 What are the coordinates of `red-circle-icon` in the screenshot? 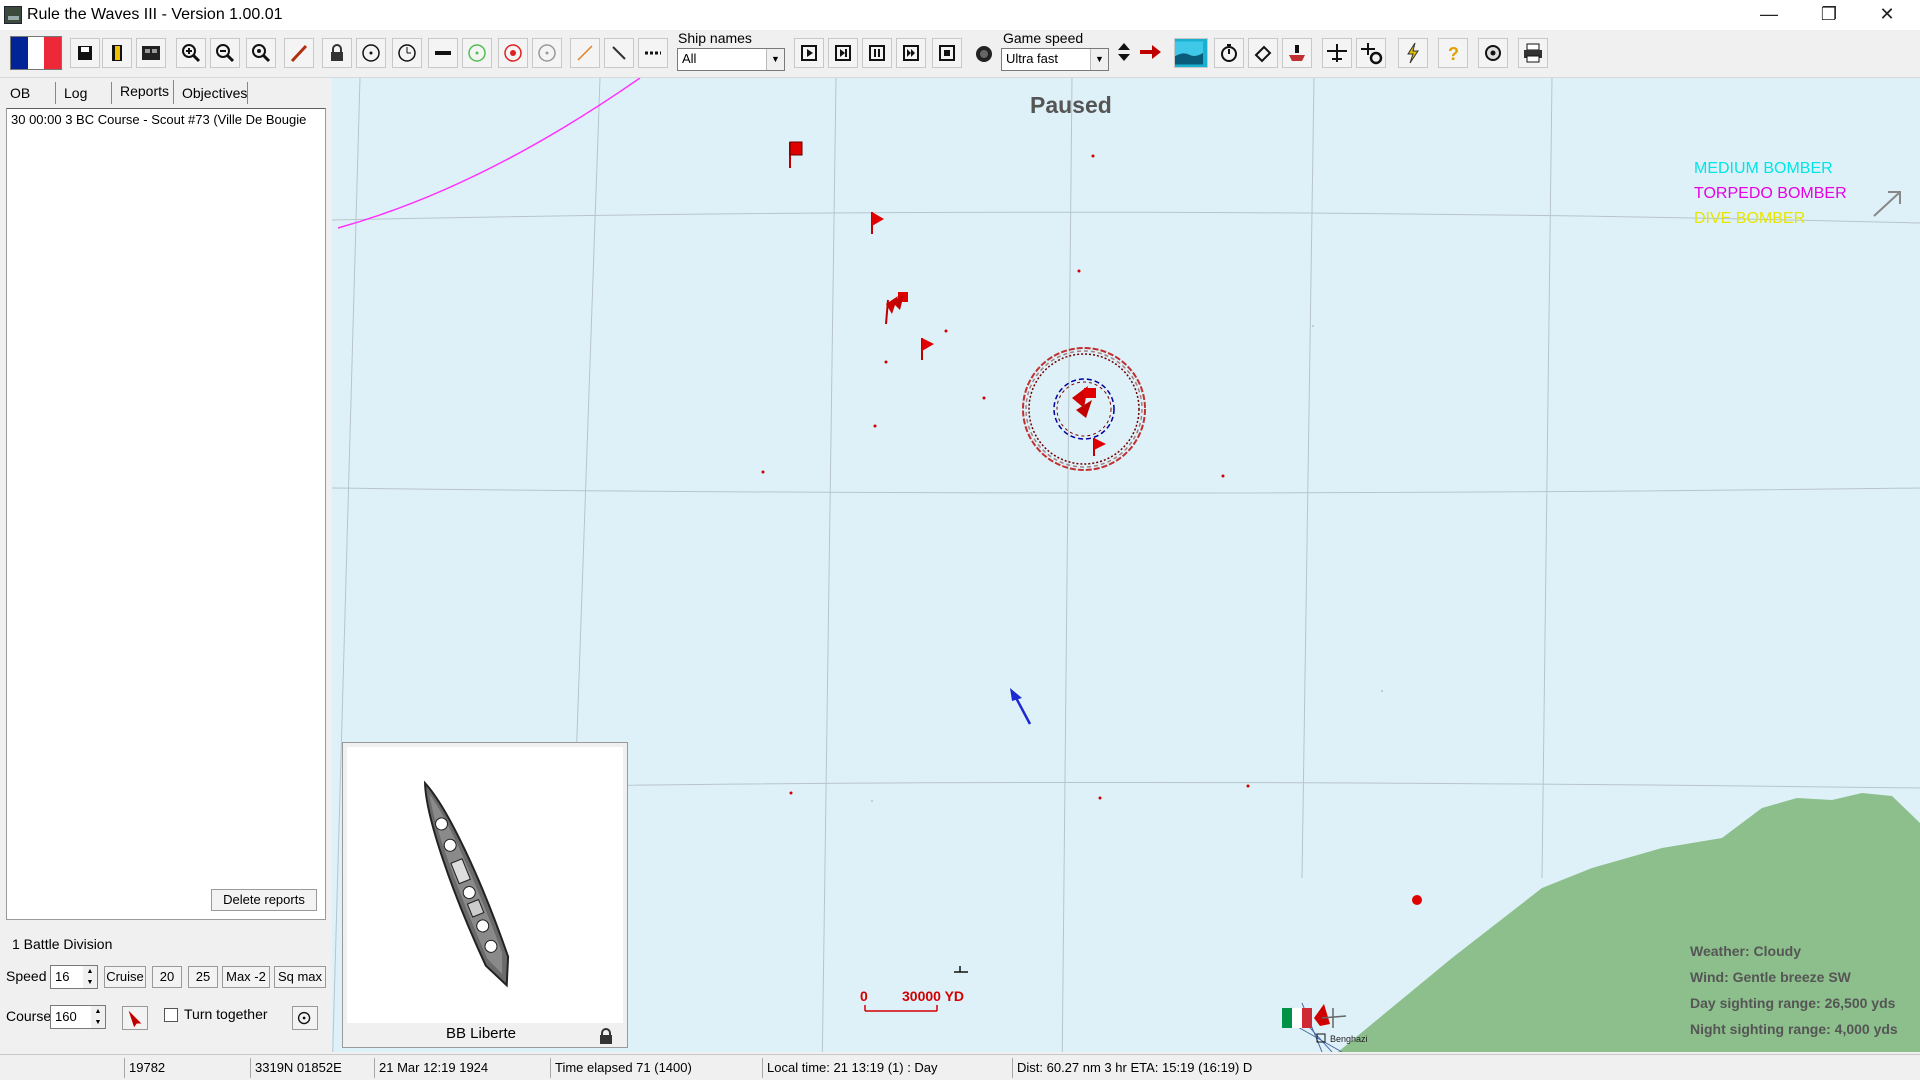 It's located at (513, 53).